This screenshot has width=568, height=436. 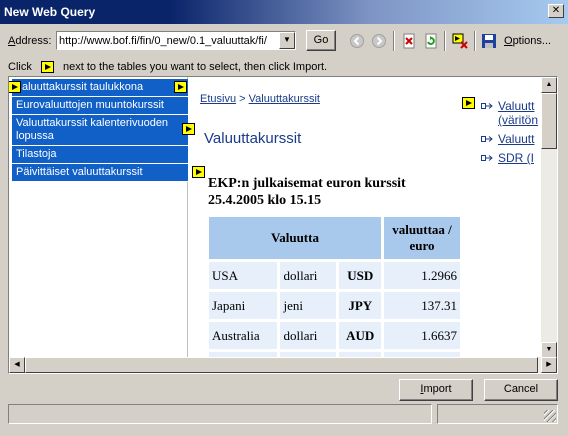 What do you see at coordinates (360, 305) in the screenshot?
I see `cell-code: JPY` at bounding box center [360, 305].